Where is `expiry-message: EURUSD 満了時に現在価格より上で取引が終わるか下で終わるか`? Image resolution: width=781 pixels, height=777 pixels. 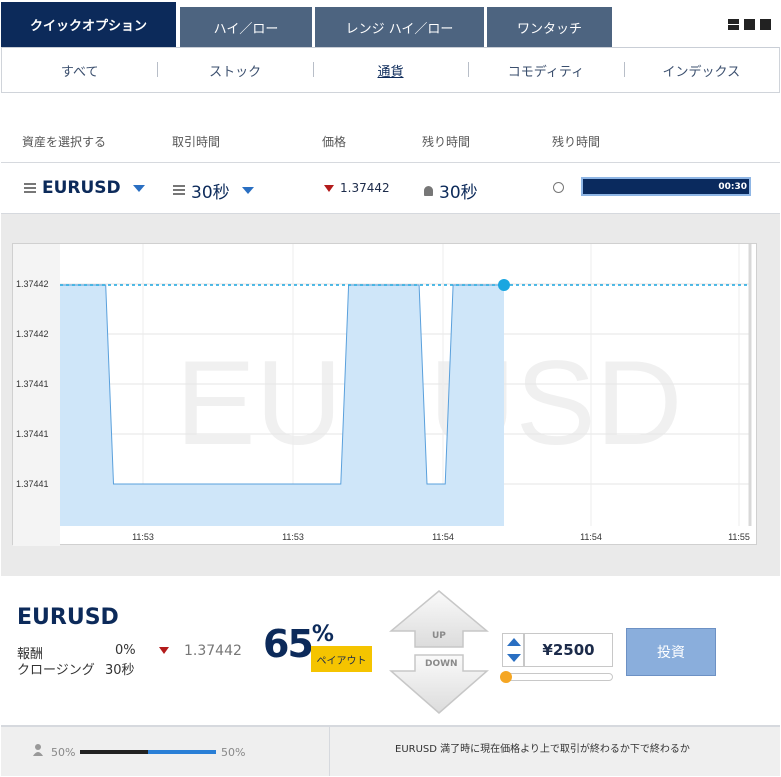 expiry-message: EURUSD 満了時に現在価格より上で取引が終わるか下で終わるか is located at coordinates (542, 749).